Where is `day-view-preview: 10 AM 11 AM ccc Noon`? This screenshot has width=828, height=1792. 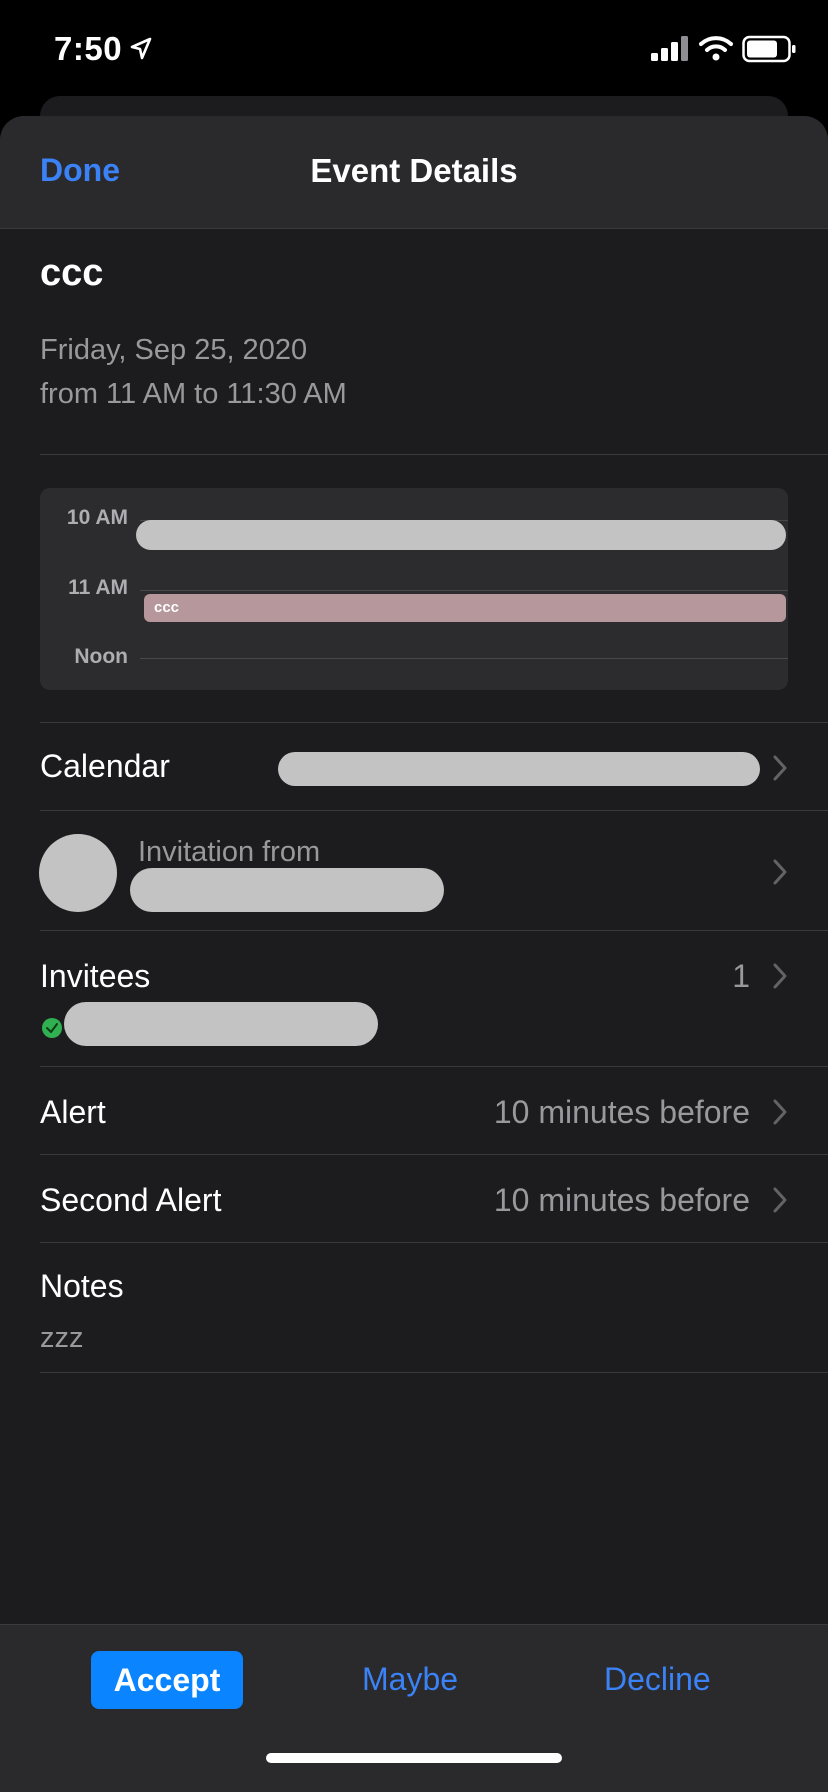 day-view-preview: 10 AM 11 AM ccc Noon is located at coordinates (414, 589).